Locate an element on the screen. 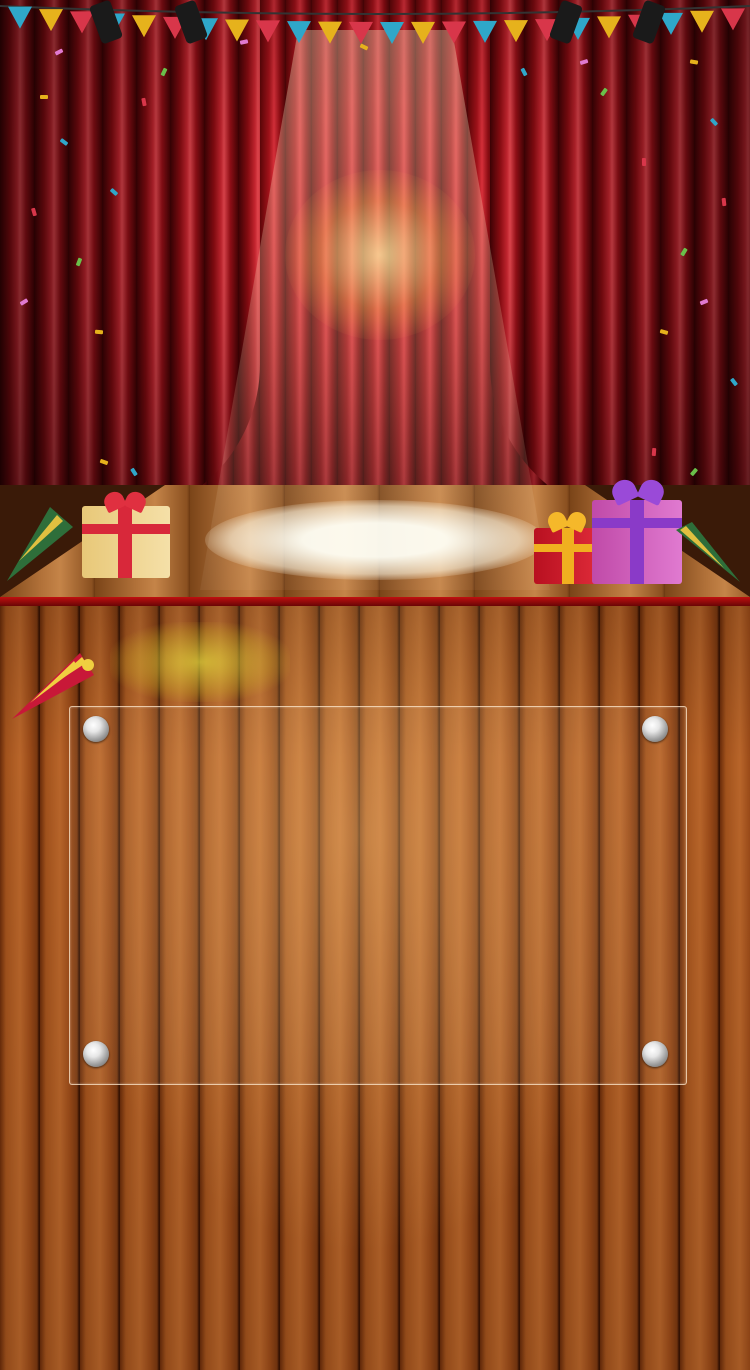  stage-edge is located at coordinates (375, 601).